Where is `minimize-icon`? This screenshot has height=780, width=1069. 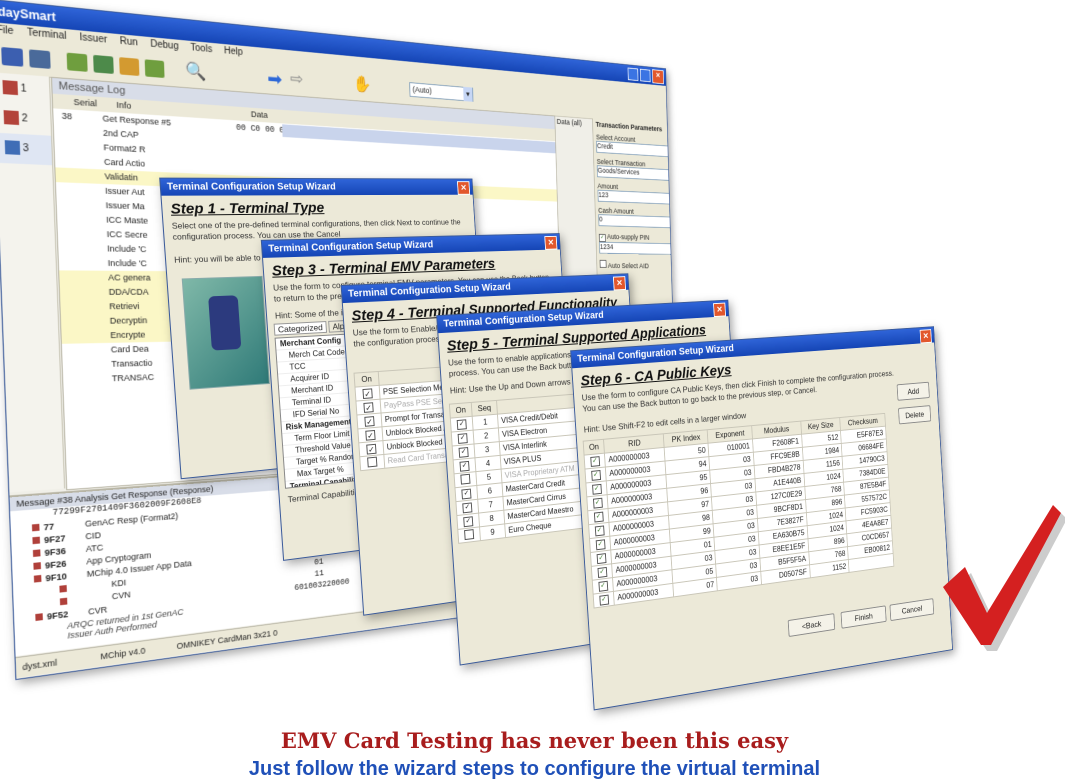
minimize-icon is located at coordinates (633, 74).